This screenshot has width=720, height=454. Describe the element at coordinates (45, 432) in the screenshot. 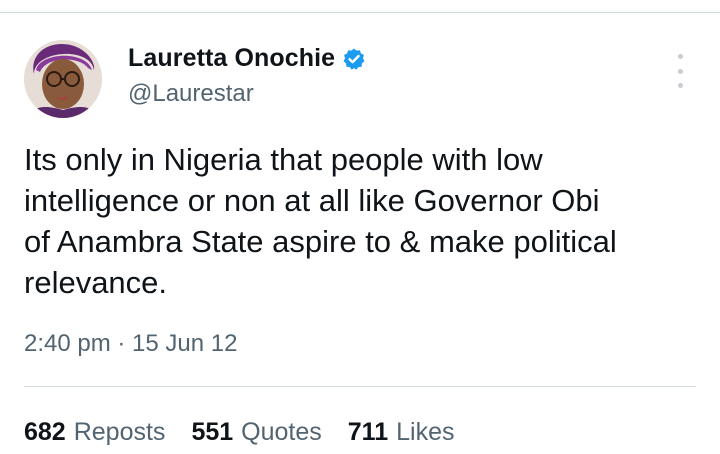

I see `reposts-count: 682` at that location.